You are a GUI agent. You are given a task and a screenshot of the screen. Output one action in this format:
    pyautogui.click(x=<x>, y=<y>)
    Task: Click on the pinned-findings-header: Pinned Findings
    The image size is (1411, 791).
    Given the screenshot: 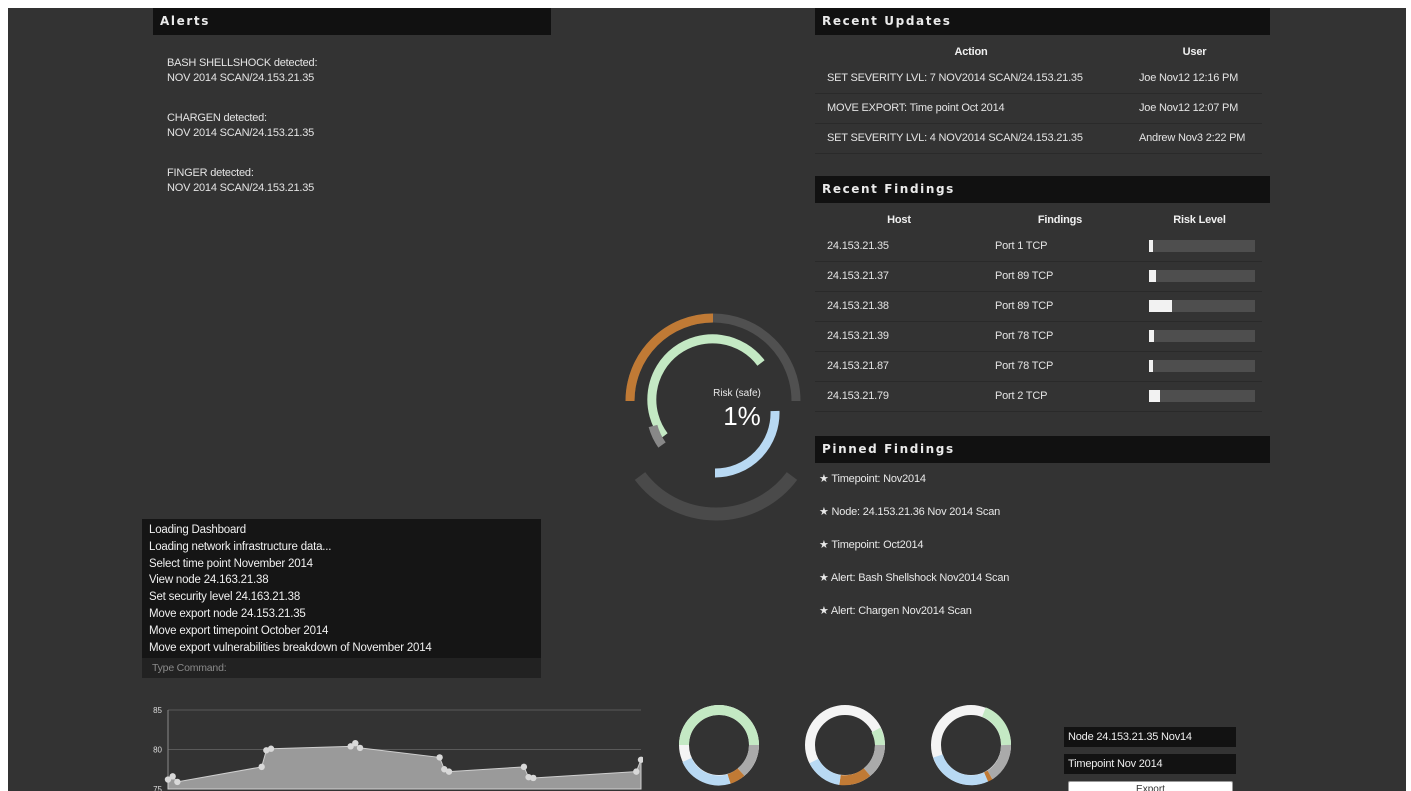 What is the action you would take?
    pyautogui.click(x=1042, y=449)
    